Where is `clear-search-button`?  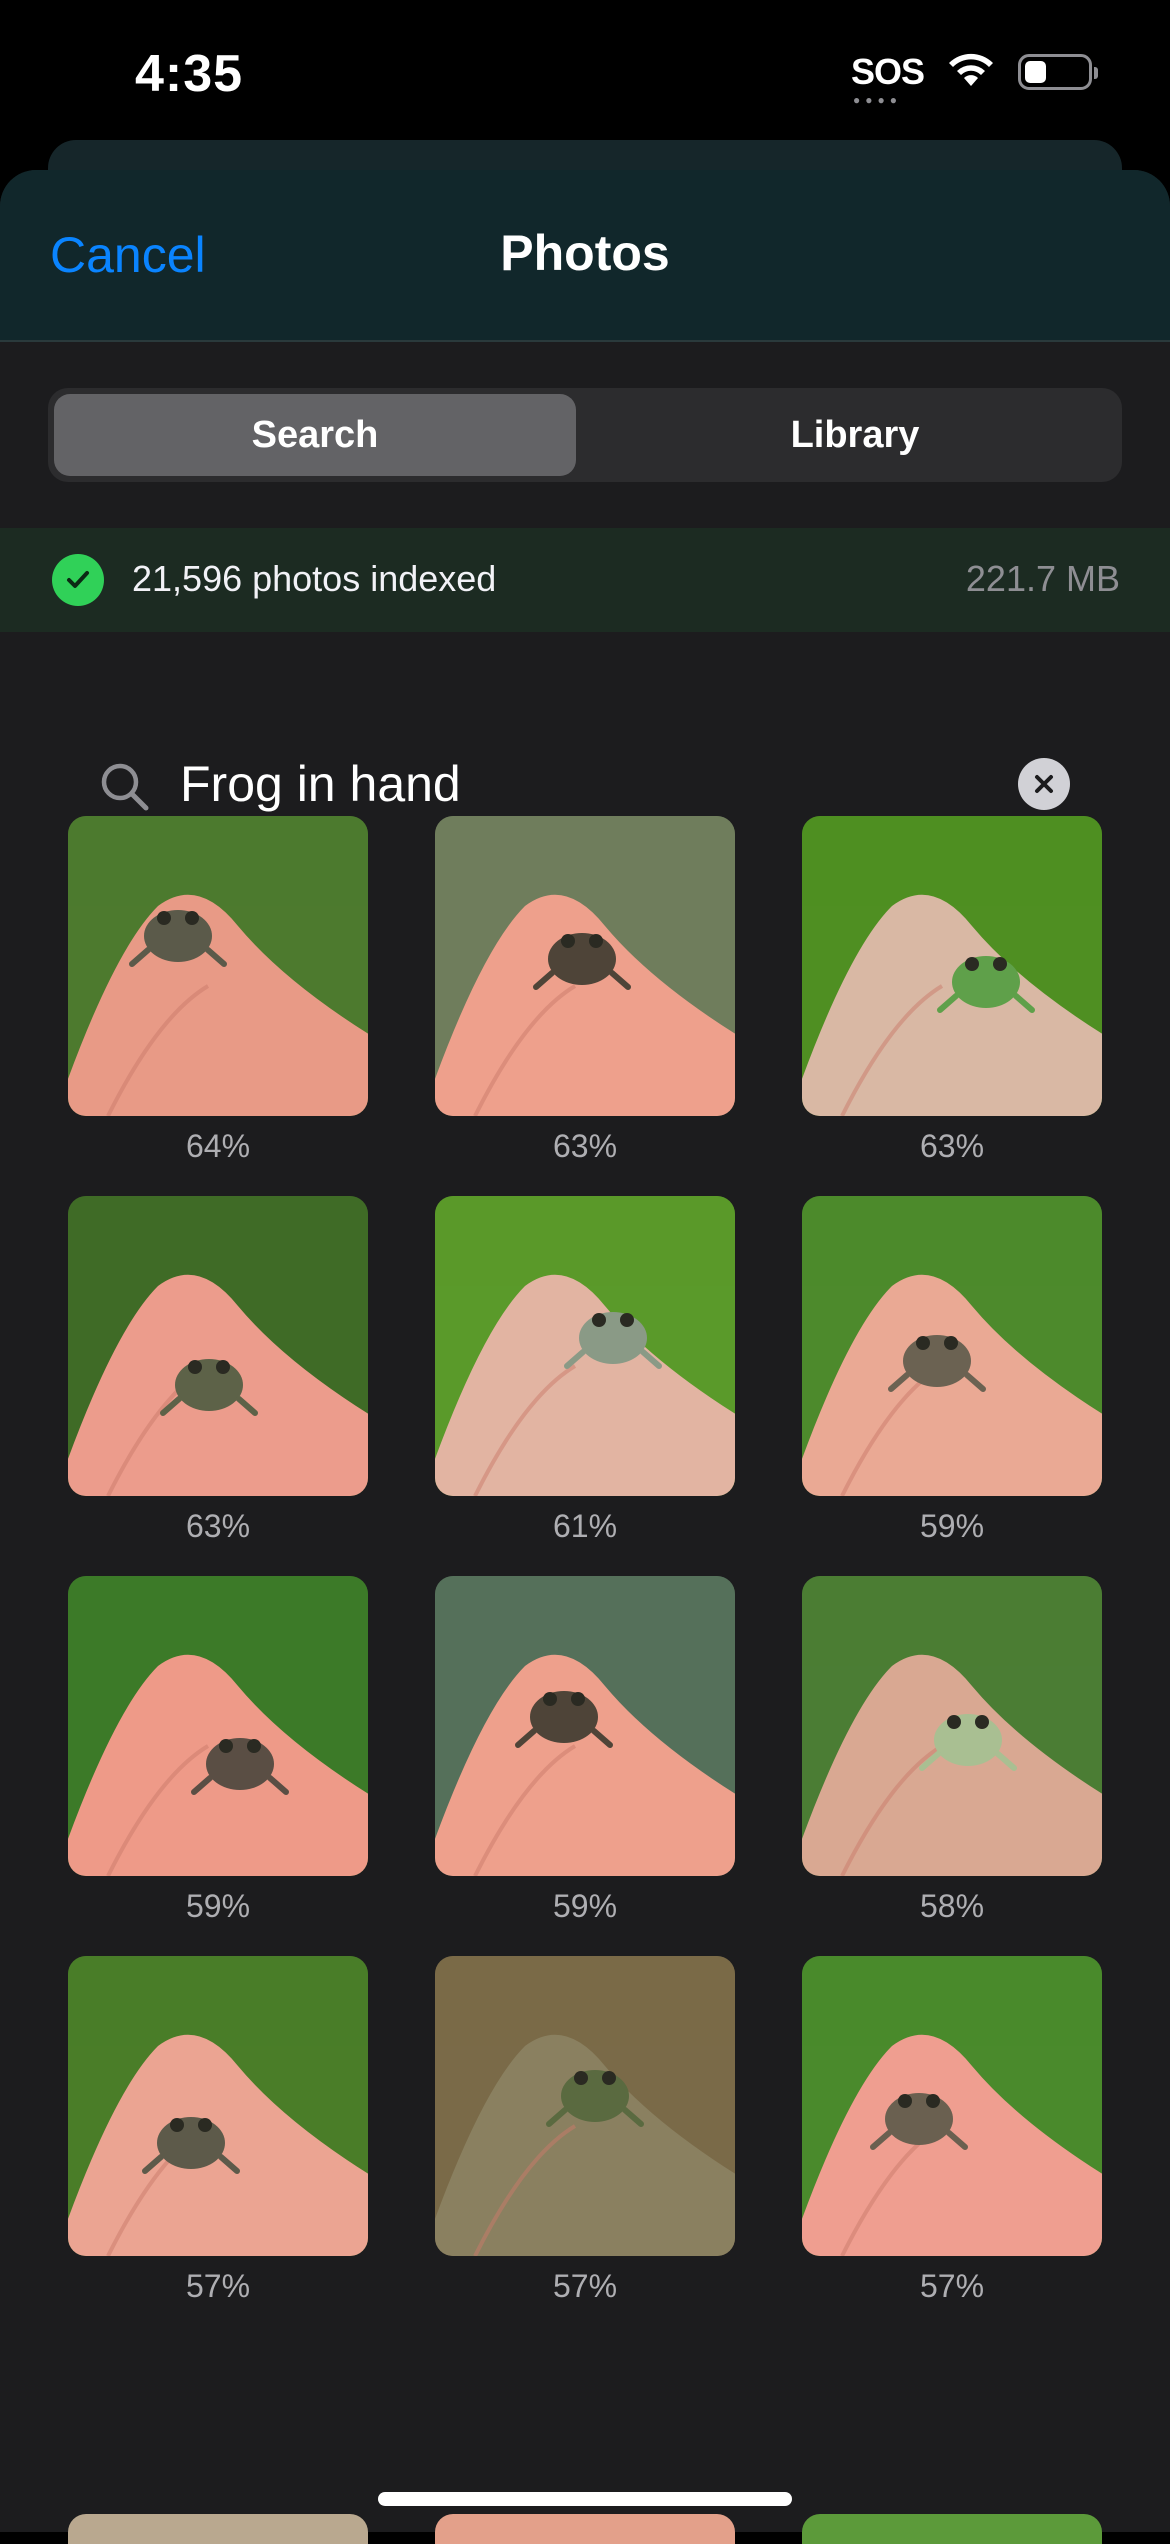 clear-search-button is located at coordinates (1044, 784).